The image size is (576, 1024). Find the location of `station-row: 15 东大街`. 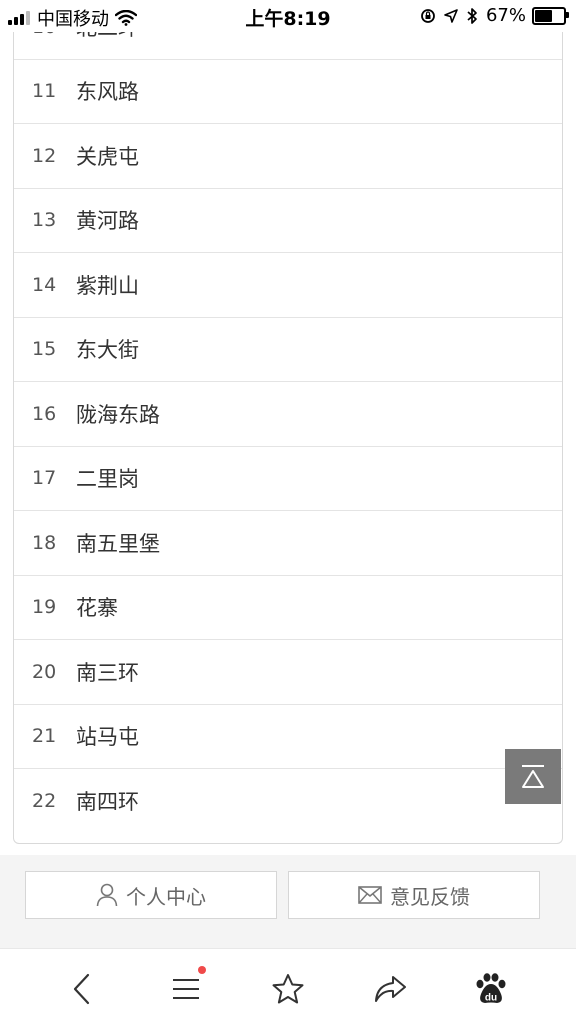

station-row: 15 东大街 is located at coordinates (288, 350).